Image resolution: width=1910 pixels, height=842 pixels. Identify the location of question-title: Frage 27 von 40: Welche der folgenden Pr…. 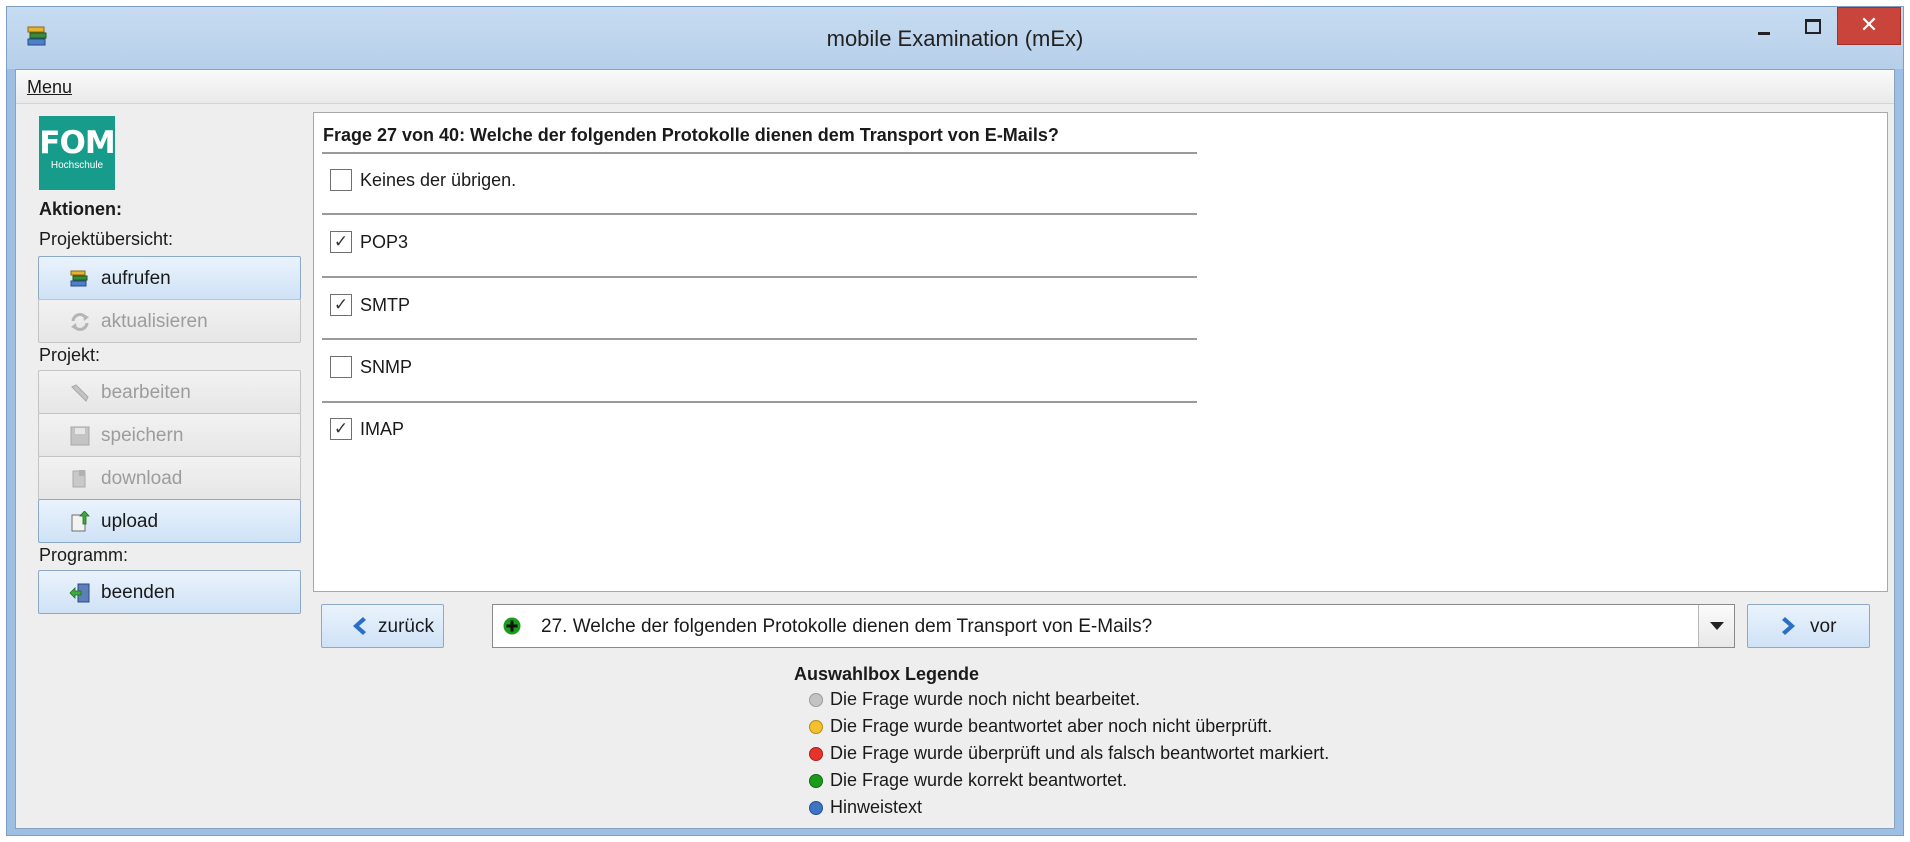
(691, 135).